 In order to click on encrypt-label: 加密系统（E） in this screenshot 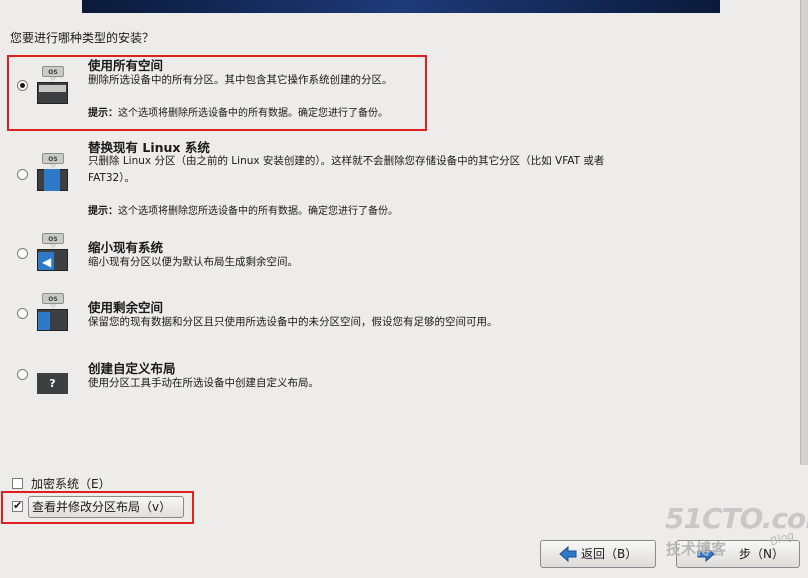, I will do `click(71, 483)`.